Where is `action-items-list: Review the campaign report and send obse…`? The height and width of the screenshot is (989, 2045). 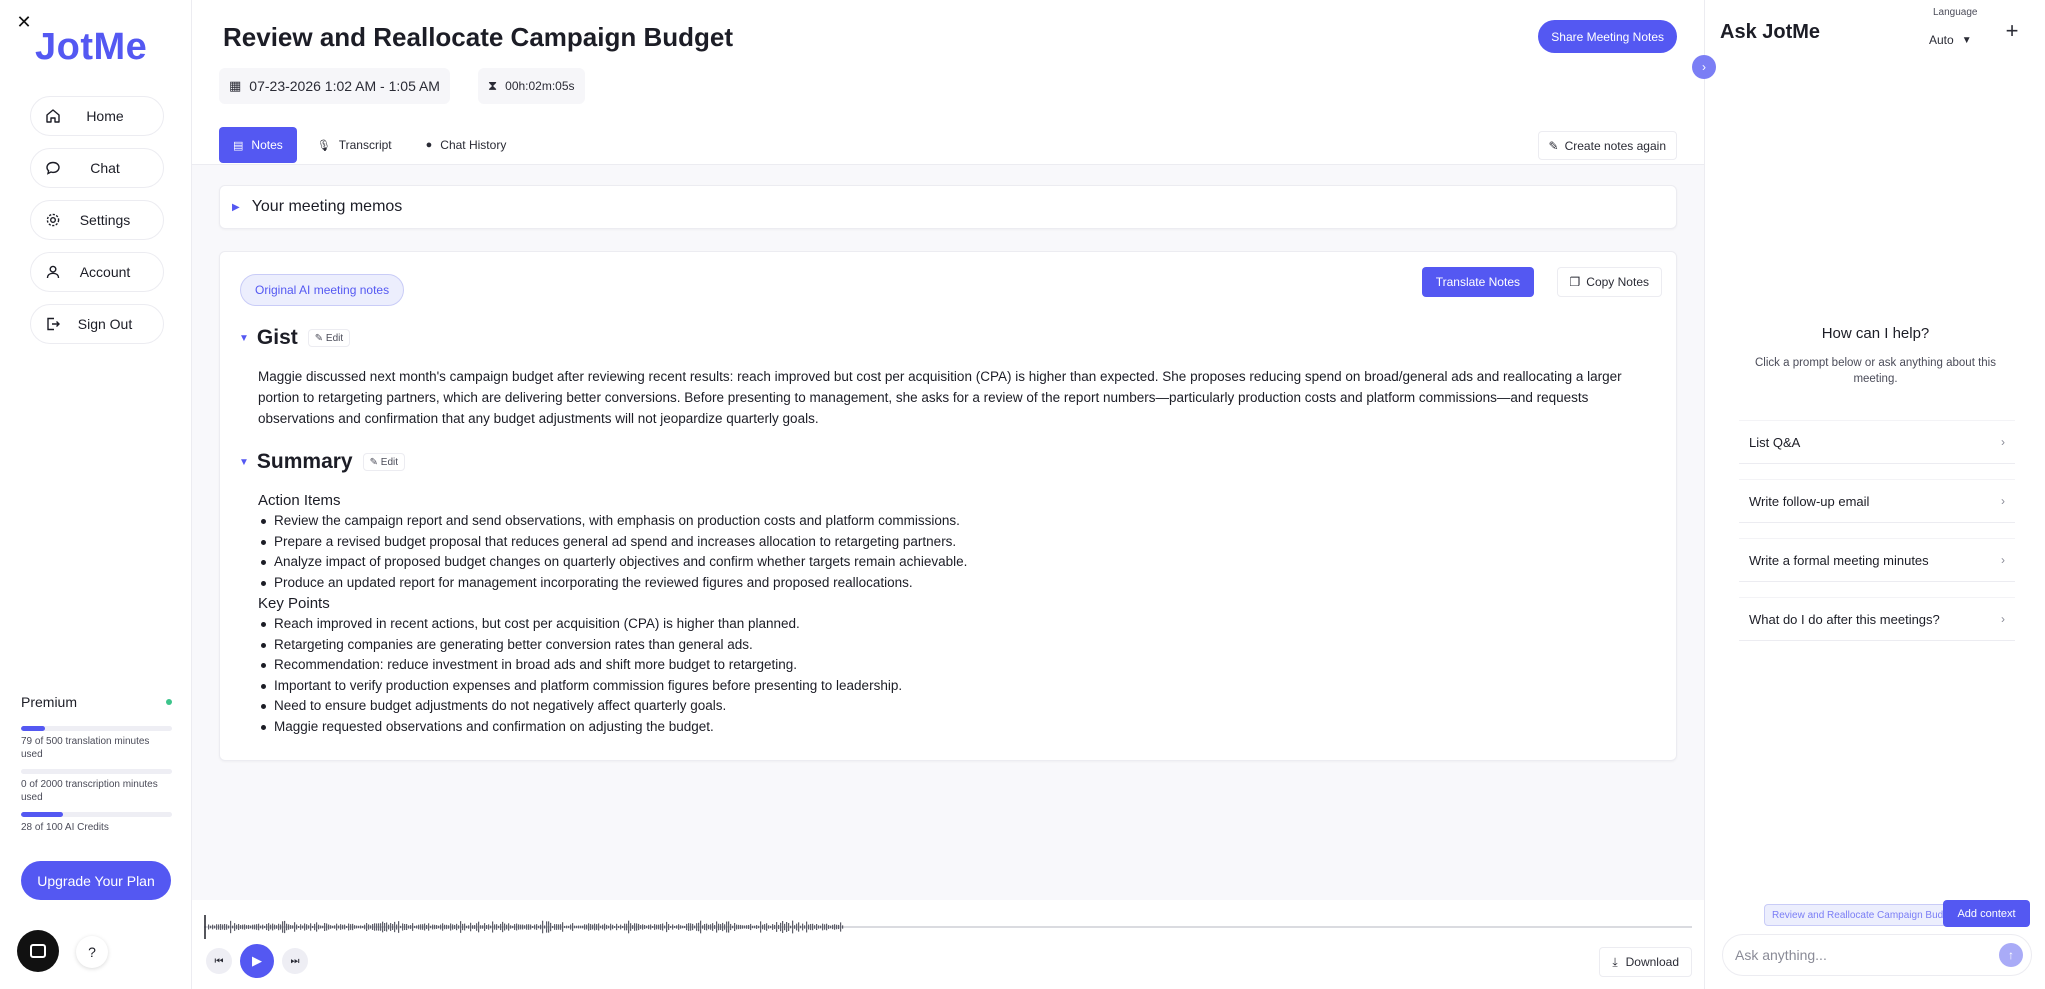 action-items-list: Review the campaign report and send obse… is located at coordinates (958, 552).